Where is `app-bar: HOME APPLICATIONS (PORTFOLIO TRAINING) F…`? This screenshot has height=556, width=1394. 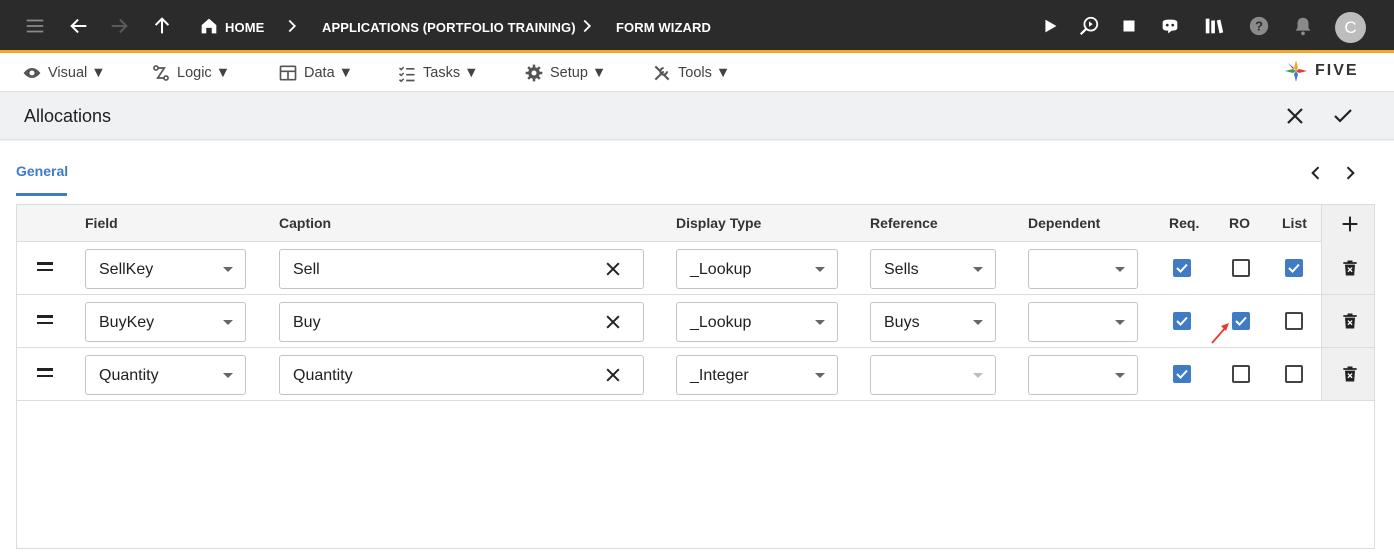 app-bar: HOME APPLICATIONS (PORTFOLIO TRAINING) F… is located at coordinates (697, 26).